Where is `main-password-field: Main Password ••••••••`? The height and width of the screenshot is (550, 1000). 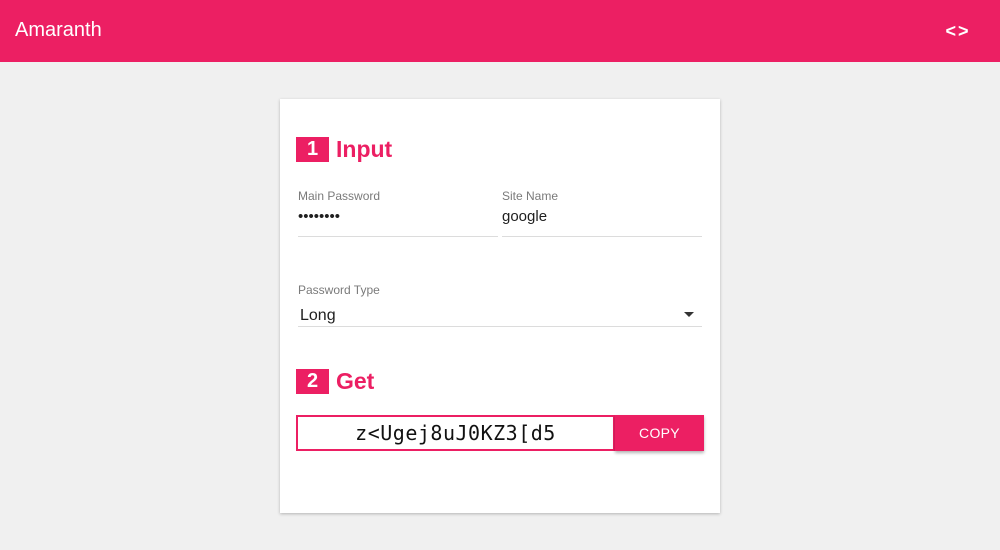
main-password-field: Main Password •••••••• is located at coordinates (398, 213).